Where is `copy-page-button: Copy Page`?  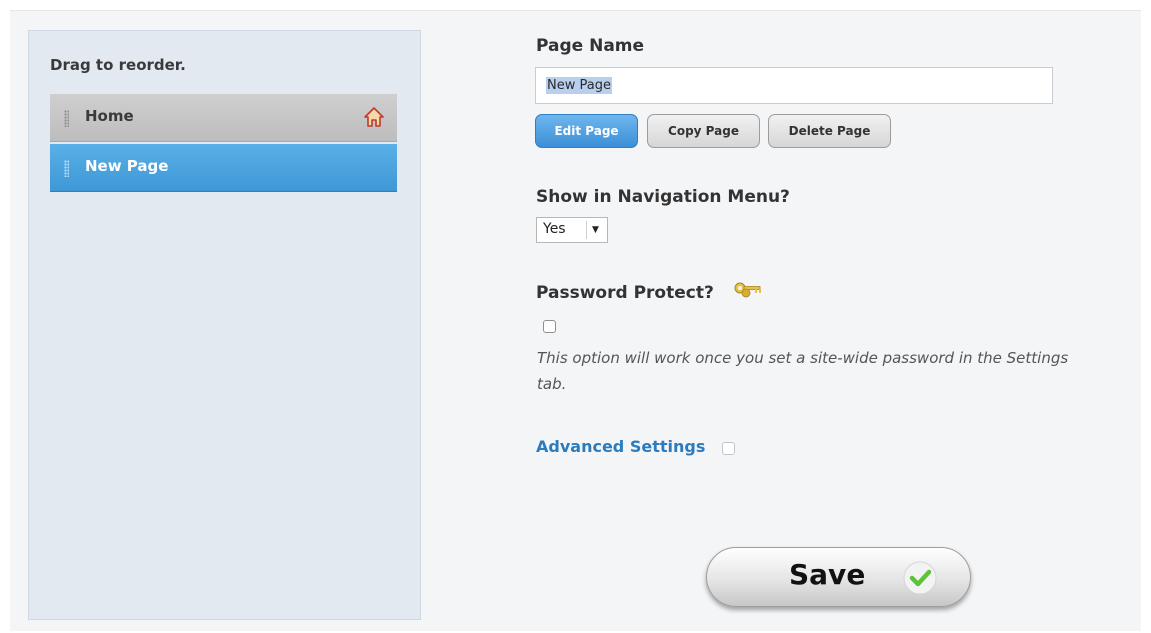 copy-page-button: Copy Page is located at coordinates (703, 131).